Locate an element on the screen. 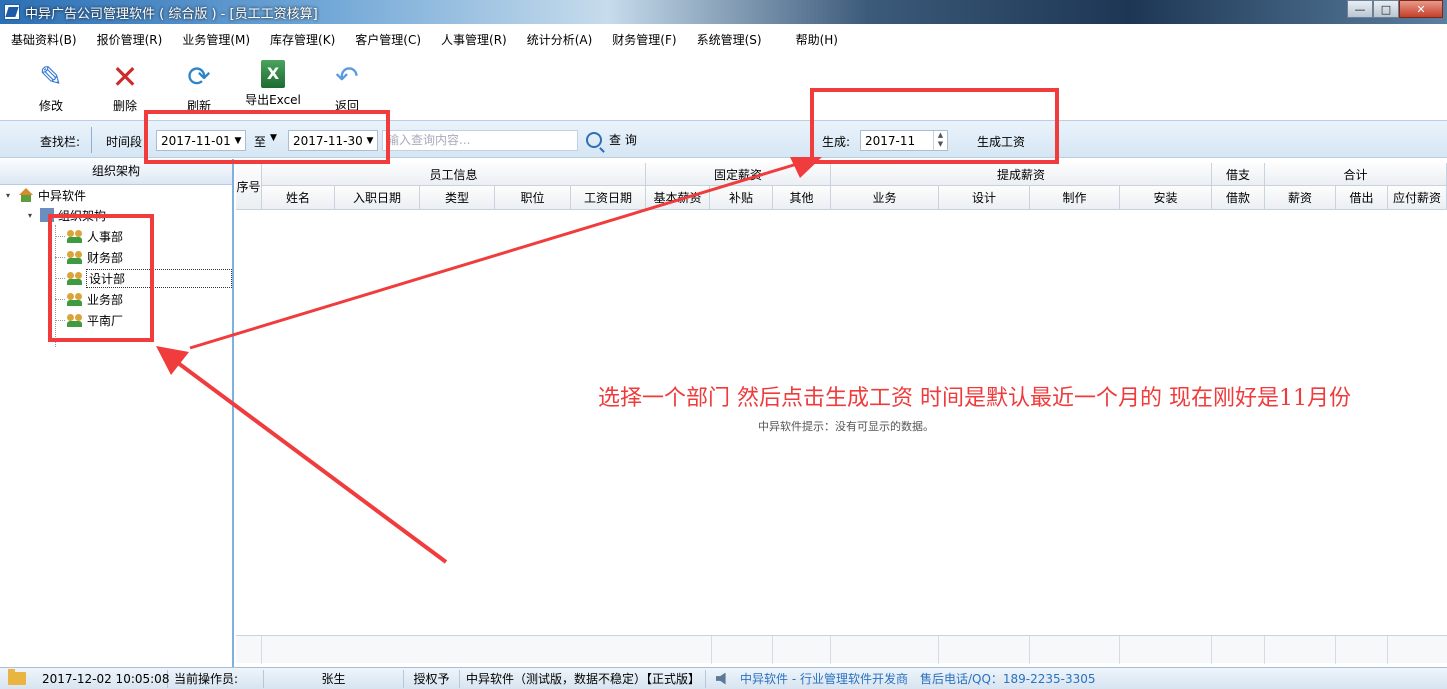  group-header-employee-info: 员工信息 is located at coordinates (454, 174).